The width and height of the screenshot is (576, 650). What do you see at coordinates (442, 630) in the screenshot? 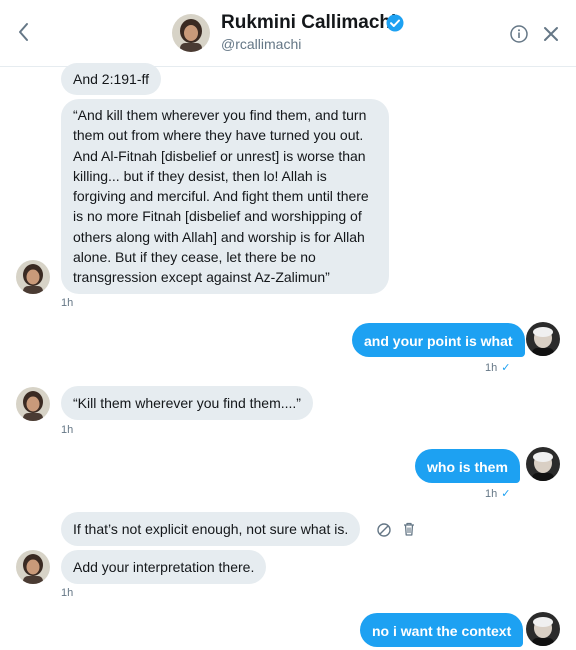
I see `outgoing-message: no i want the context` at bounding box center [442, 630].